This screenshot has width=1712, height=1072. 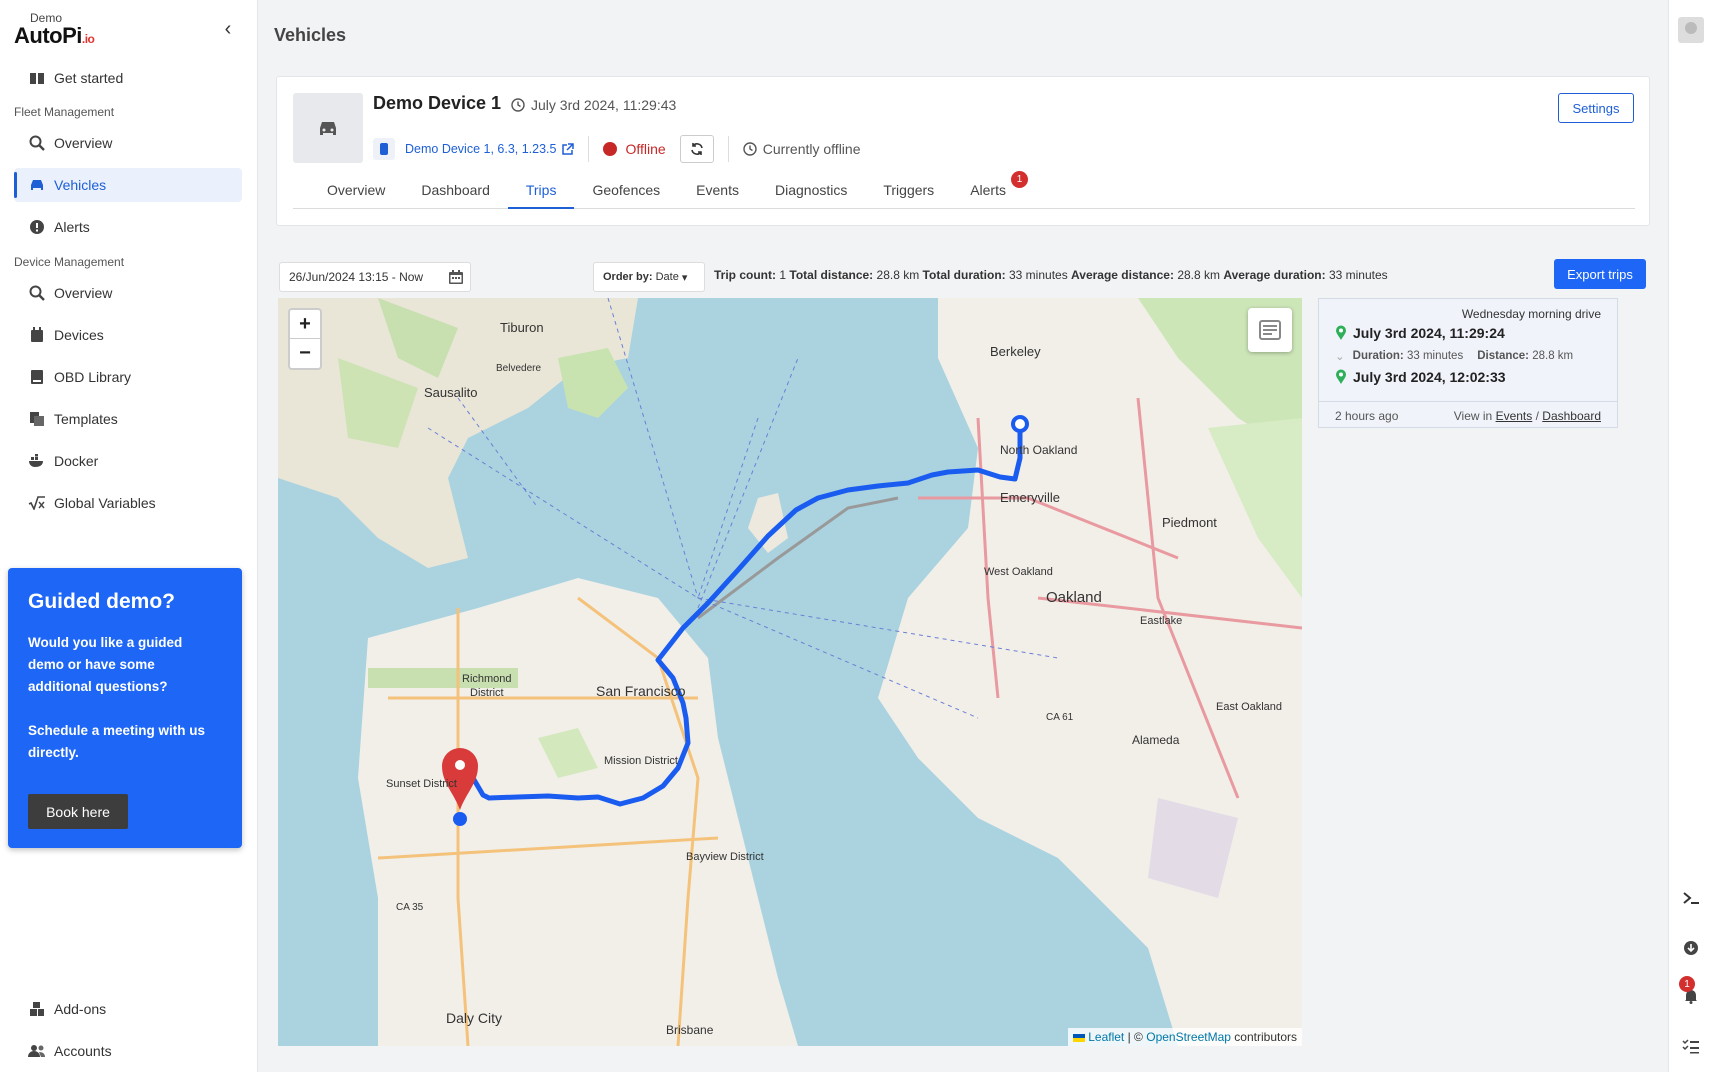 I want to click on sidebar-item-label: Get started, so click(x=89, y=78).